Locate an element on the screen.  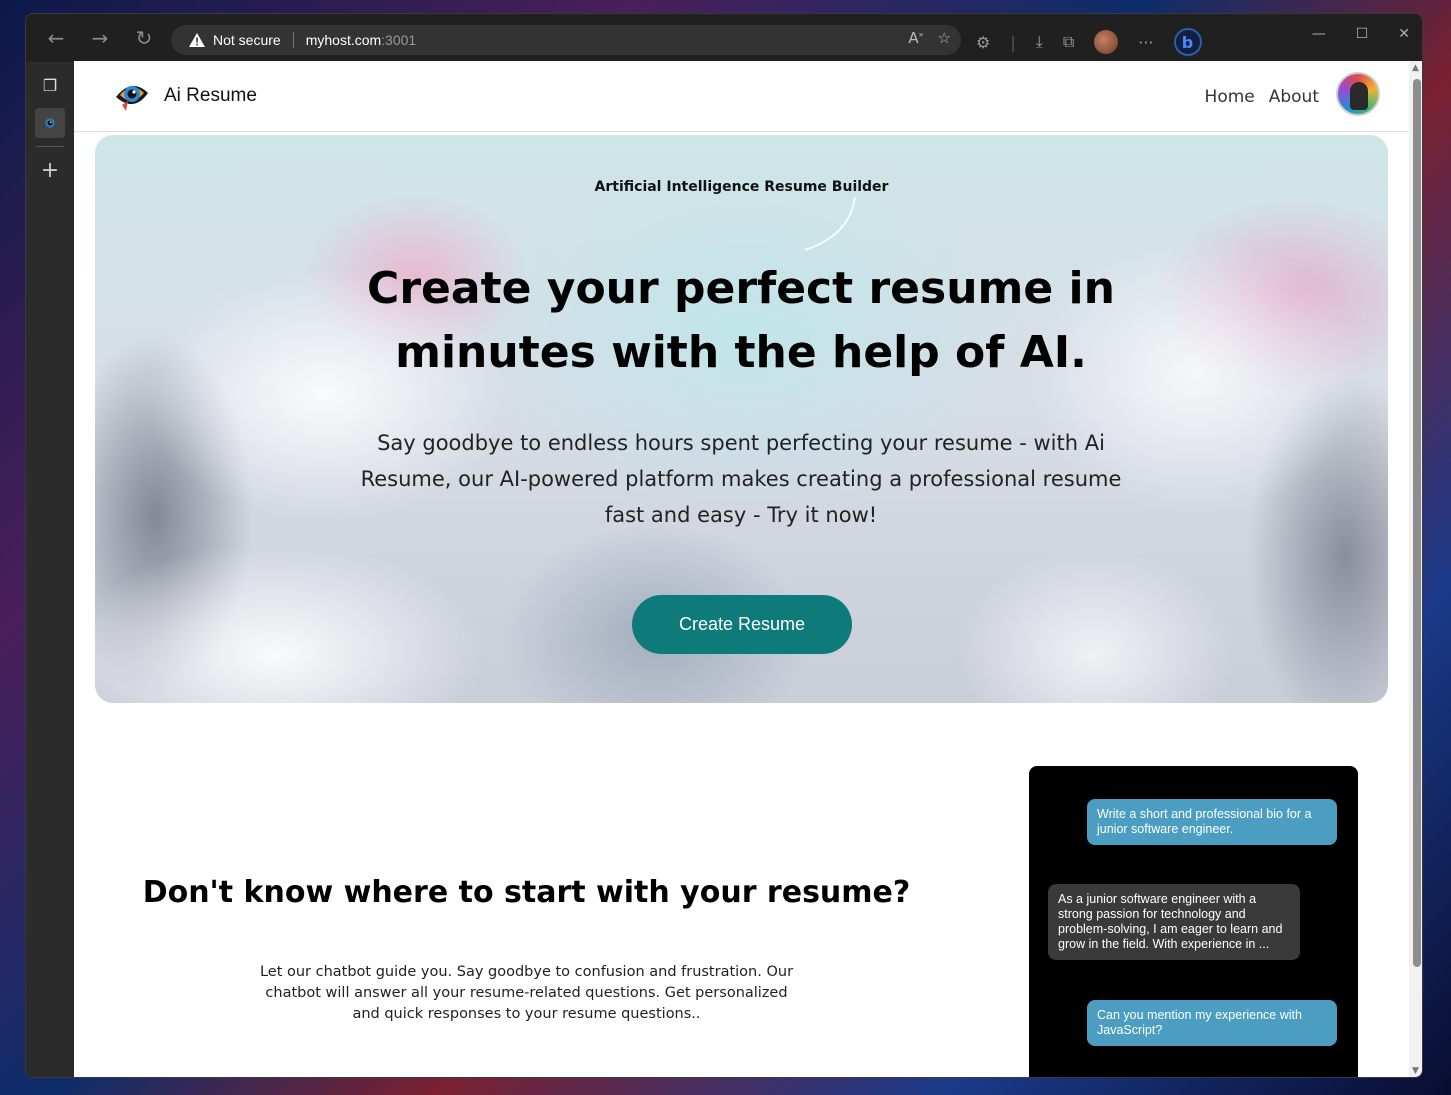
main-nav: Home About is located at coordinates (1262, 97).